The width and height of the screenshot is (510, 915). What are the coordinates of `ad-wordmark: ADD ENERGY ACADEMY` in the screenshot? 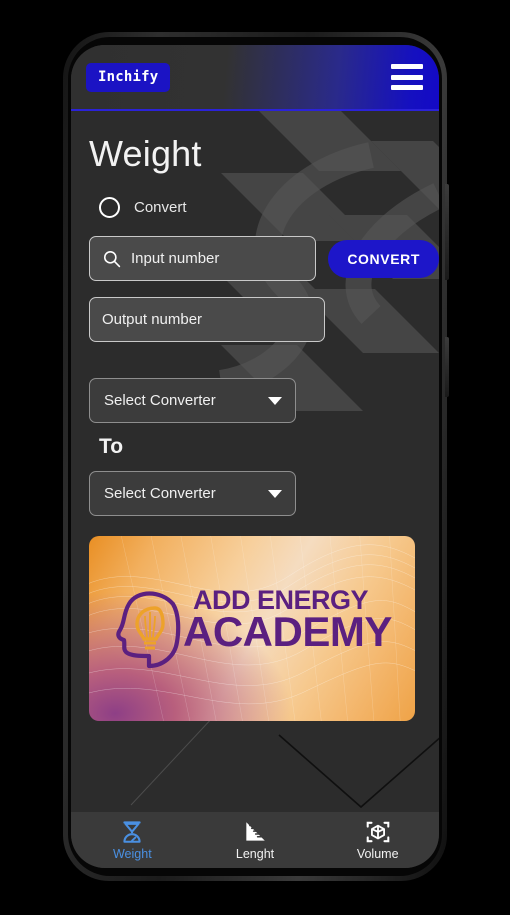 It's located at (287, 620).